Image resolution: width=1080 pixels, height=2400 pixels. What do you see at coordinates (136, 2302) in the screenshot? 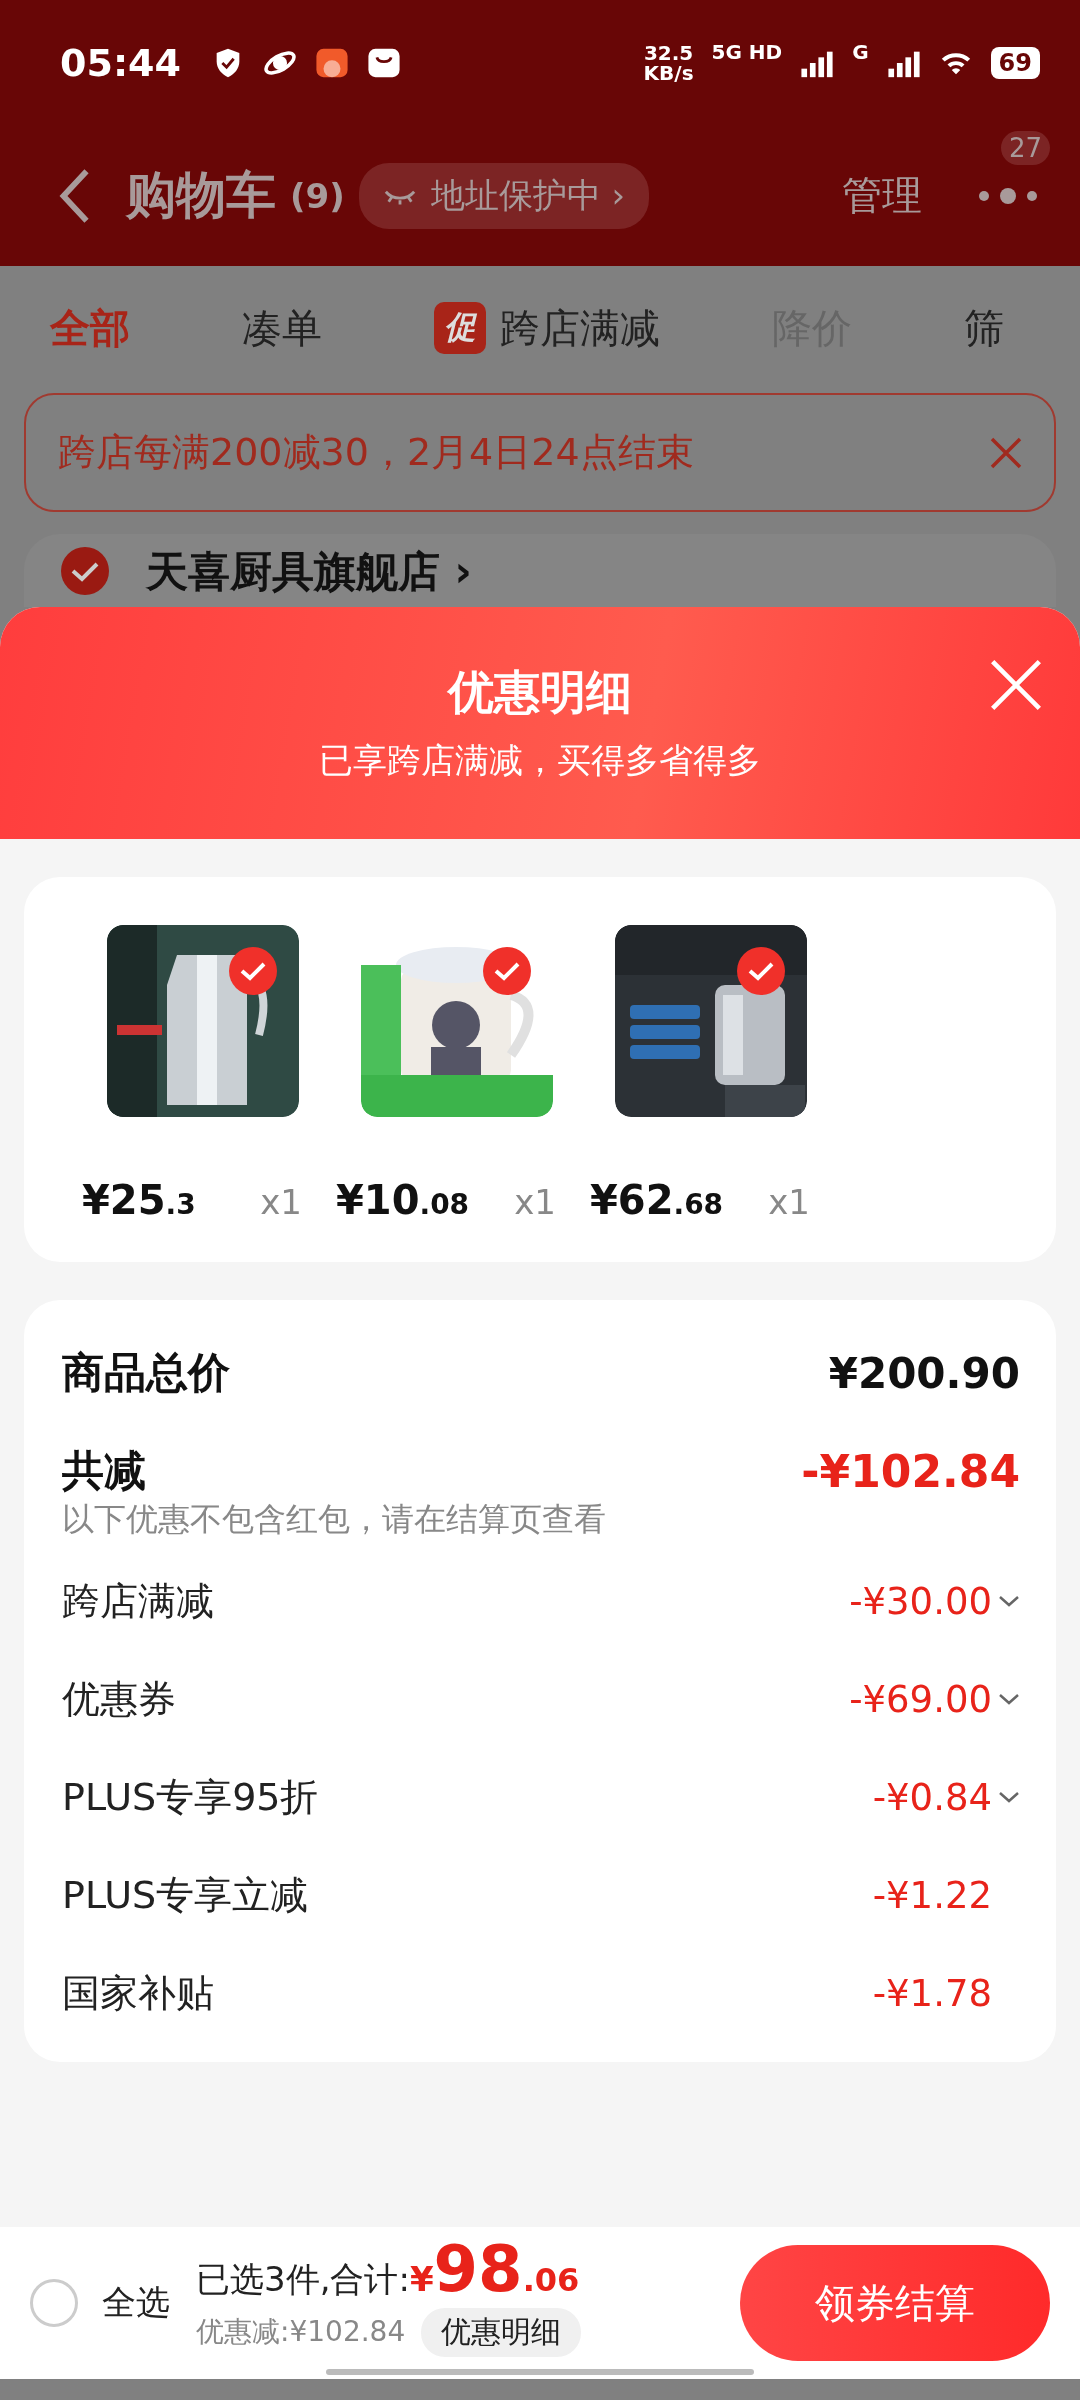
I see `select-all-label: 全选` at bounding box center [136, 2302].